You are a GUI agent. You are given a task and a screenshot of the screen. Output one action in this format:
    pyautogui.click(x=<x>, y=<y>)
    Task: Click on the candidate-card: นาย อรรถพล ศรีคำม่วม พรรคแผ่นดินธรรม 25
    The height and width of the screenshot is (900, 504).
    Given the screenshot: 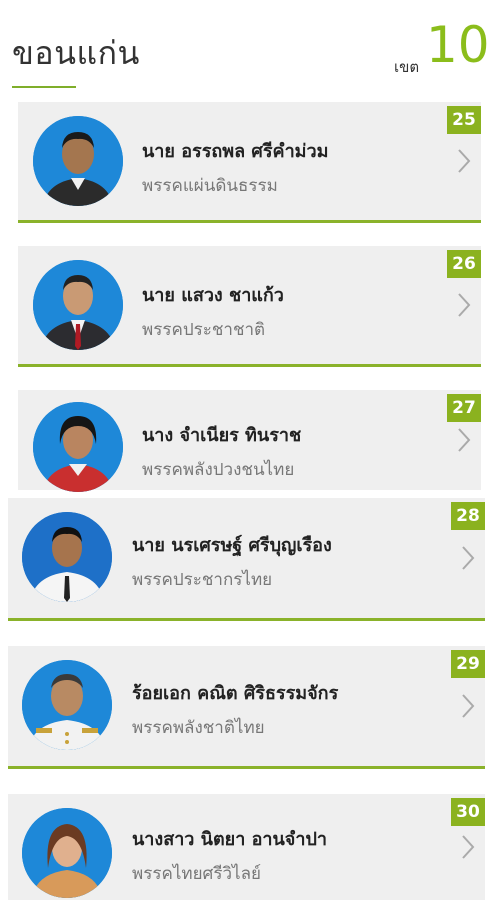 What is the action you would take?
    pyautogui.click(x=249, y=162)
    